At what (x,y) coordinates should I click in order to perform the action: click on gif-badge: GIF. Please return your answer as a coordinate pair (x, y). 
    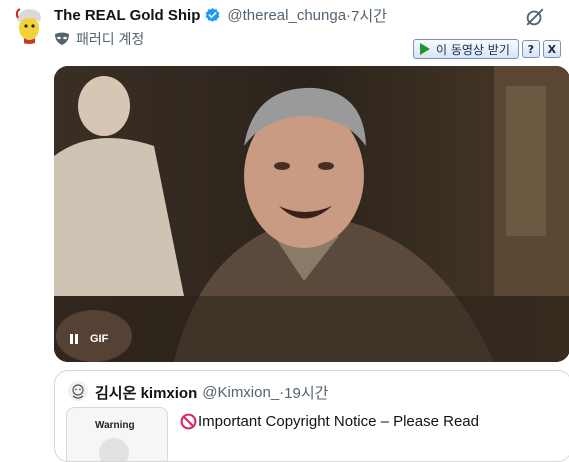
    Looking at the image, I should click on (99, 339).